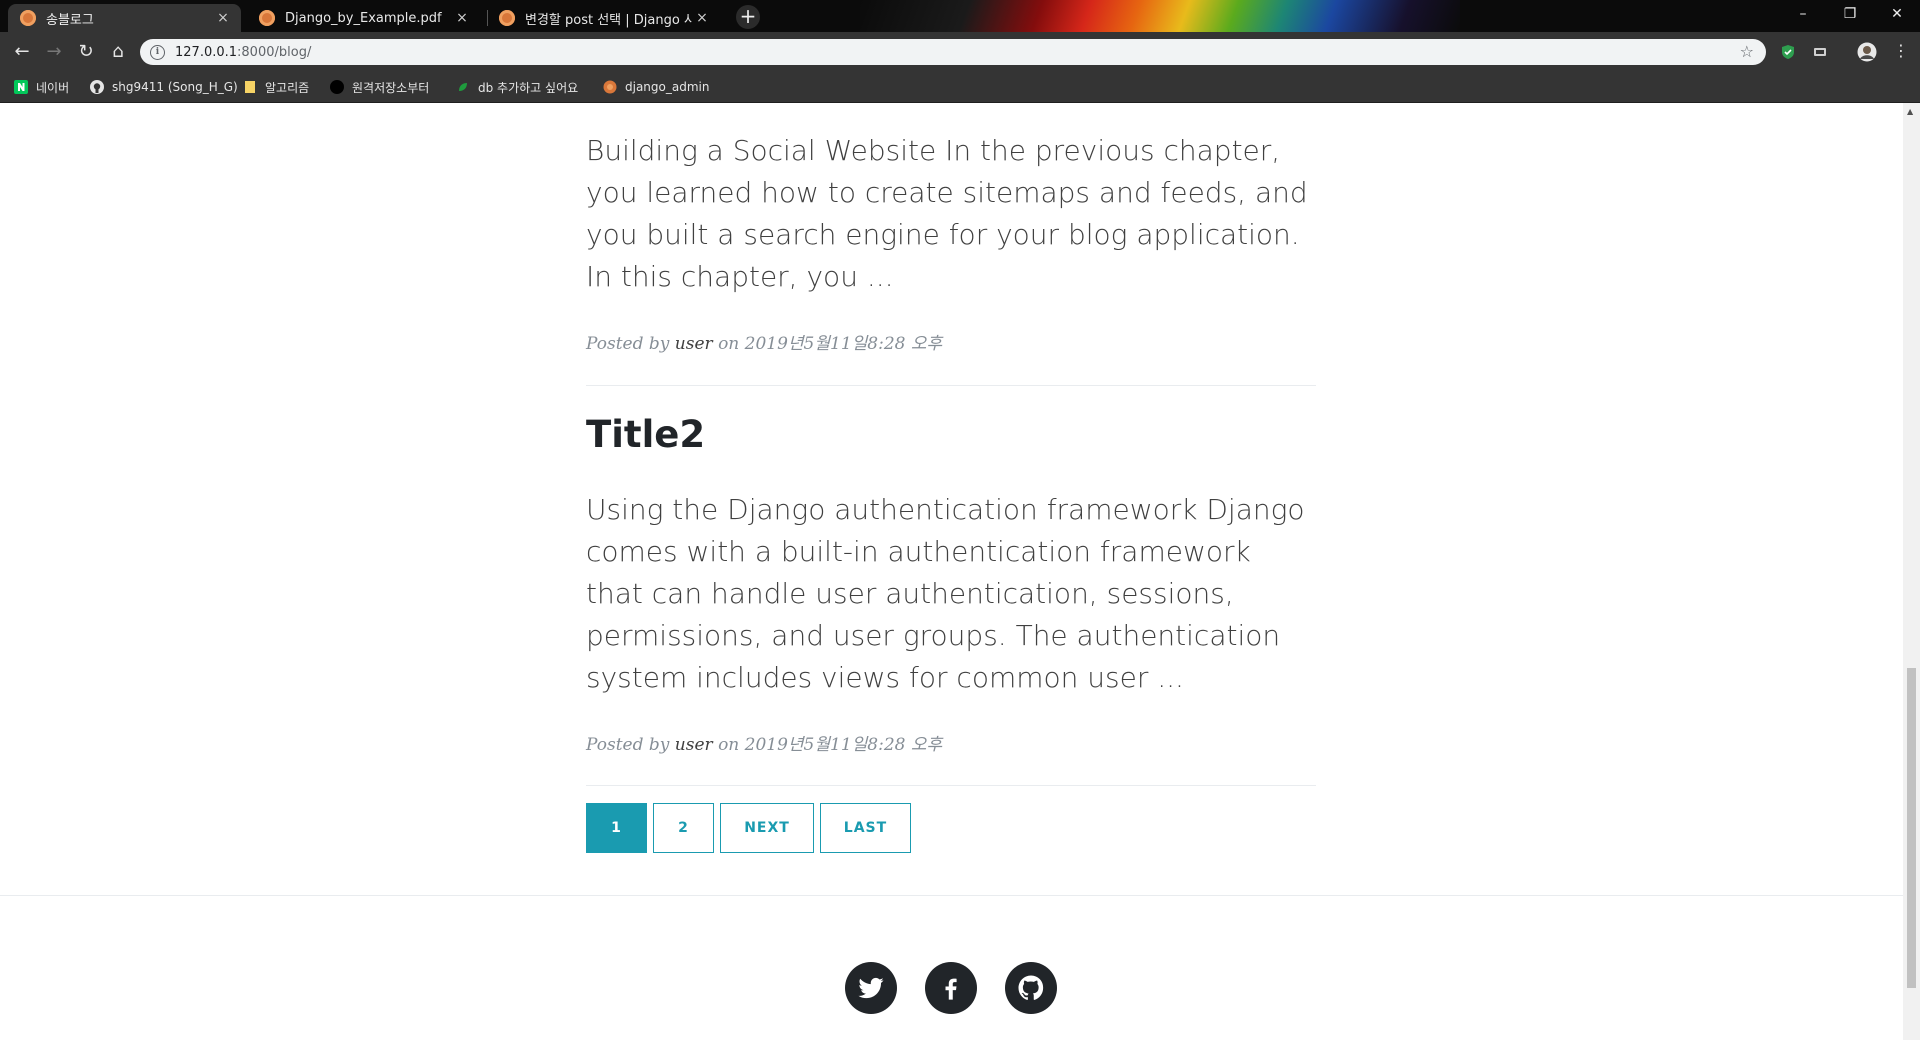 This screenshot has width=1920, height=1040. I want to click on bookmark-label: 알고리즘, so click(287, 87).